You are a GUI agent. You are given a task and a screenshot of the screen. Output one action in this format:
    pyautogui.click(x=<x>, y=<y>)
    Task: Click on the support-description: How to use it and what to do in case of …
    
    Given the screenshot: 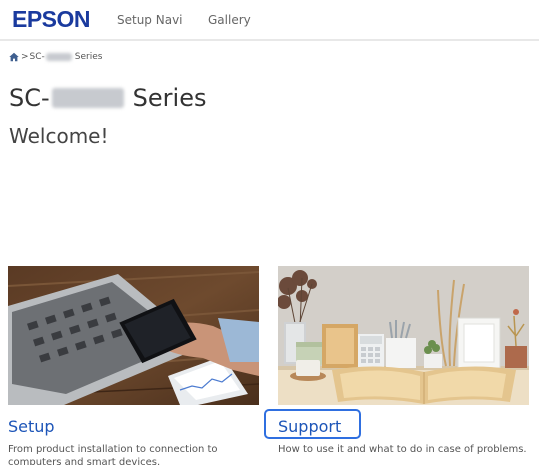 What is the action you would take?
    pyautogui.click(x=402, y=449)
    